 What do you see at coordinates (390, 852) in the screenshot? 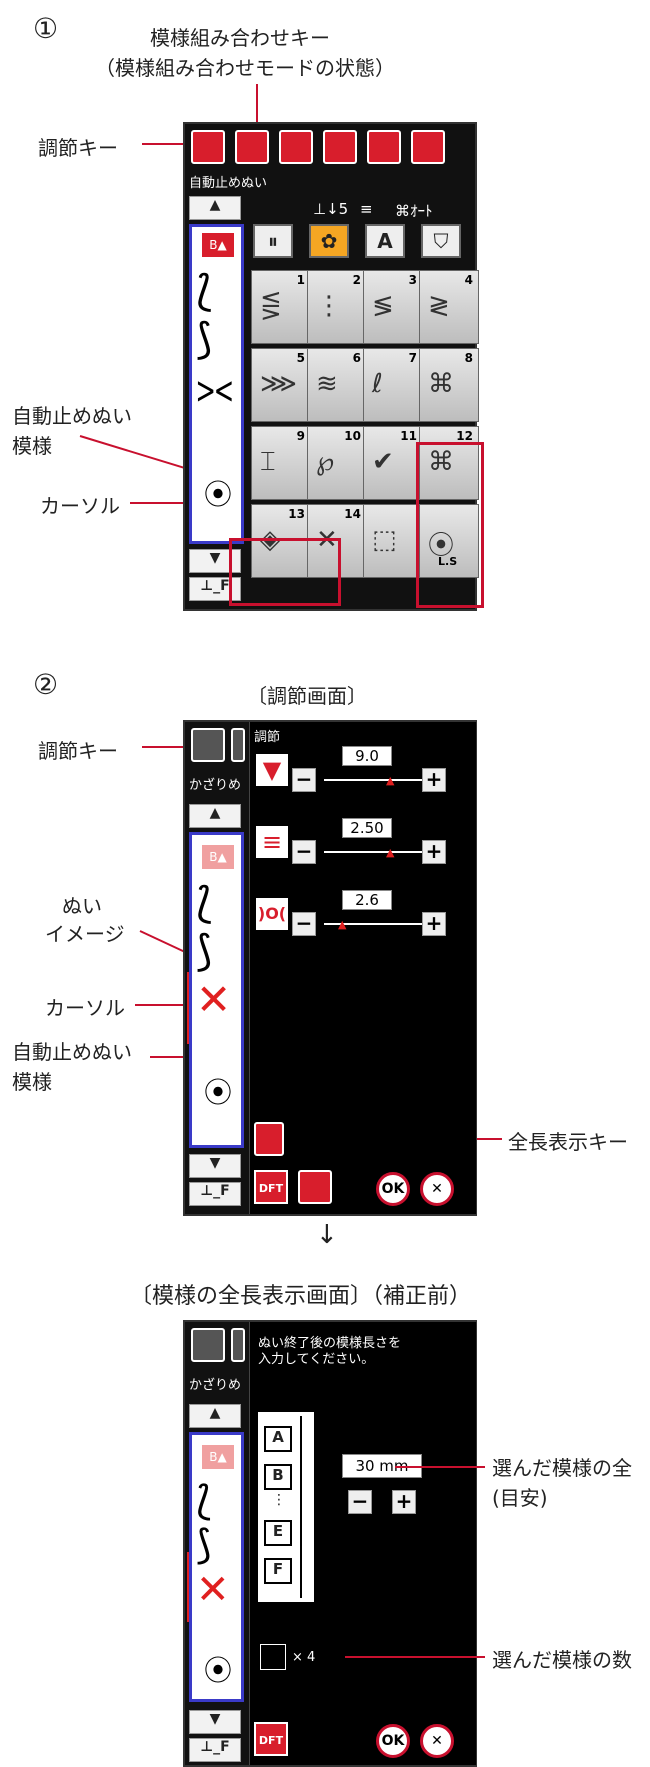
I see `length-slider-thumb: ▲` at bounding box center [390, 852].